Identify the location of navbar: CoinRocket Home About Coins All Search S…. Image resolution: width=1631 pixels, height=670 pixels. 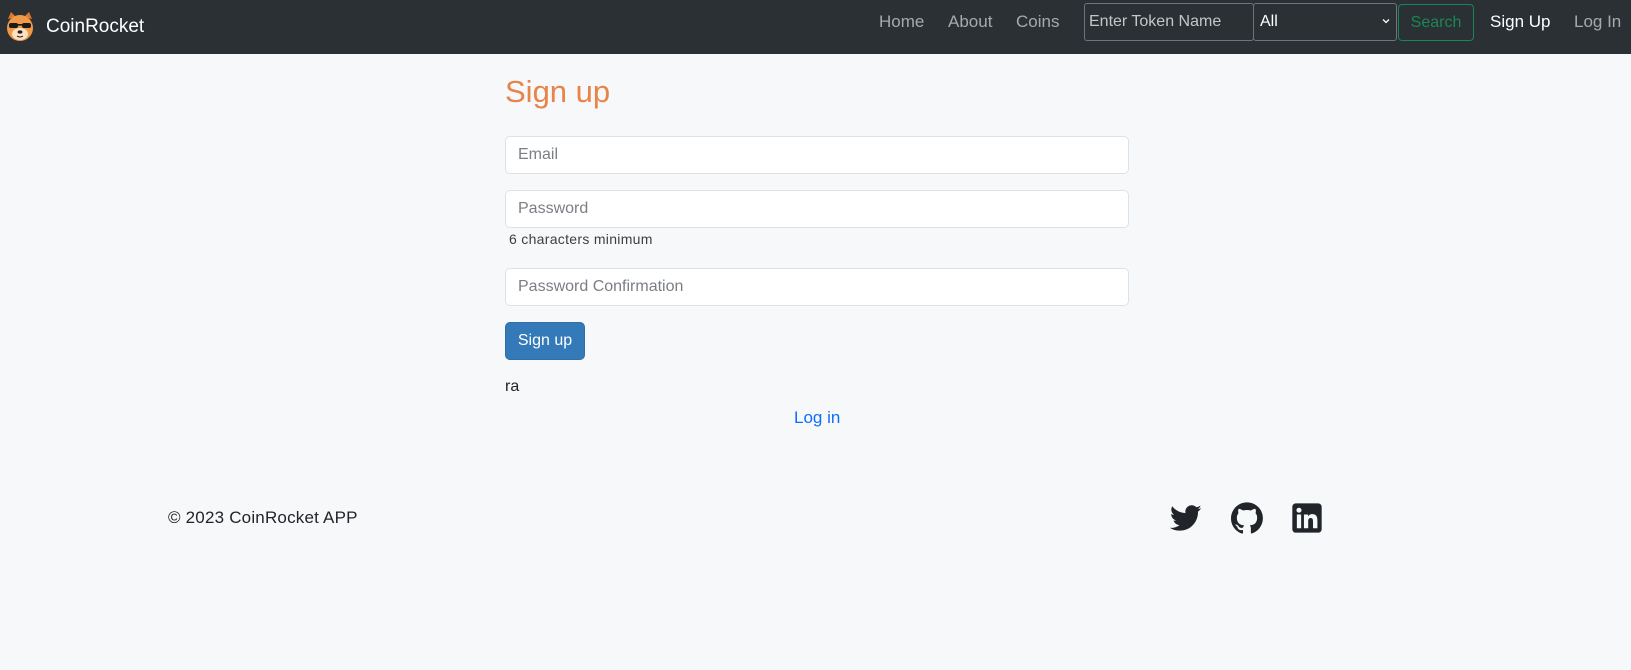
(815, 27).